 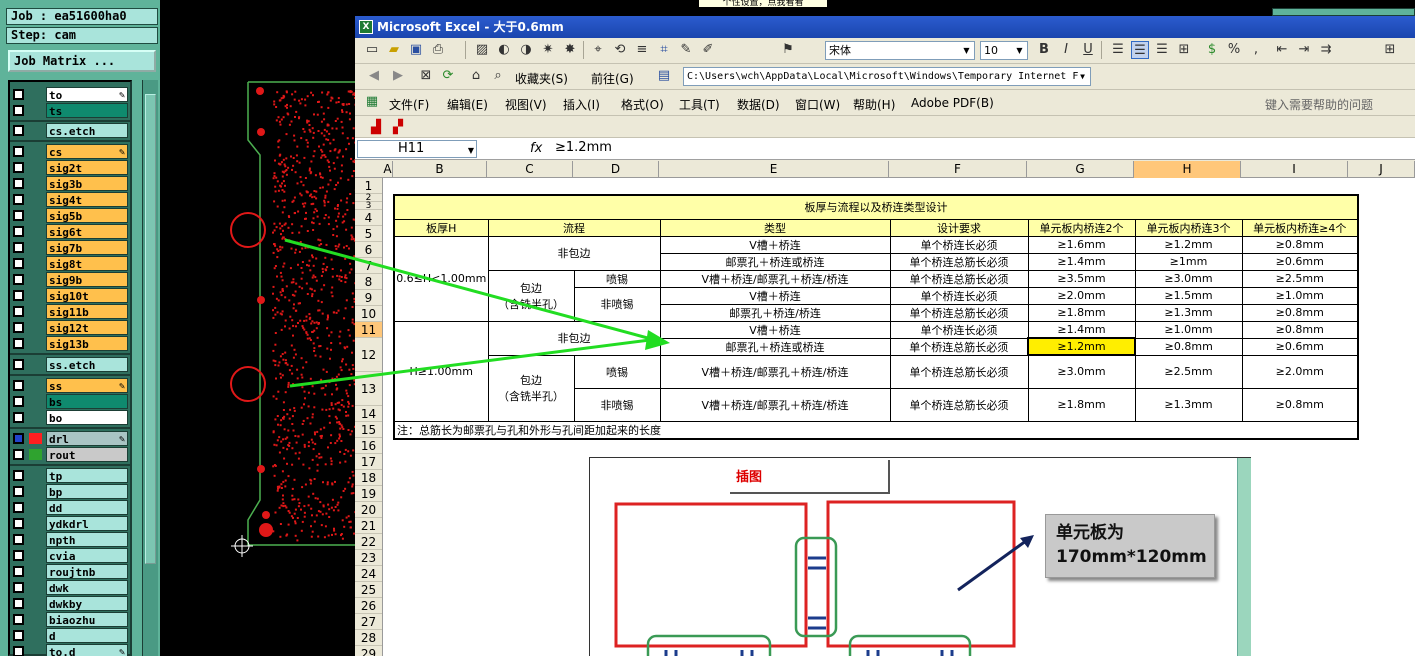 I want to click on layer-list-scrollbar, so click(x=150, y=368).